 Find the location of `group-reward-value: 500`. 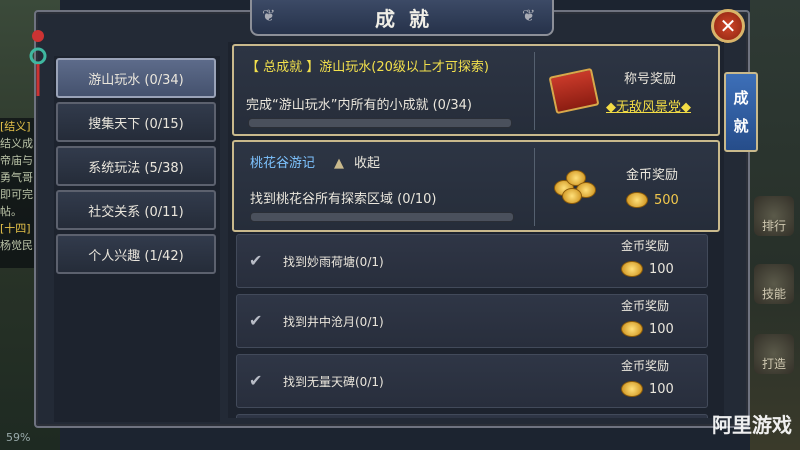

group-reward-value: 500 is located at coordinates (666, 200).